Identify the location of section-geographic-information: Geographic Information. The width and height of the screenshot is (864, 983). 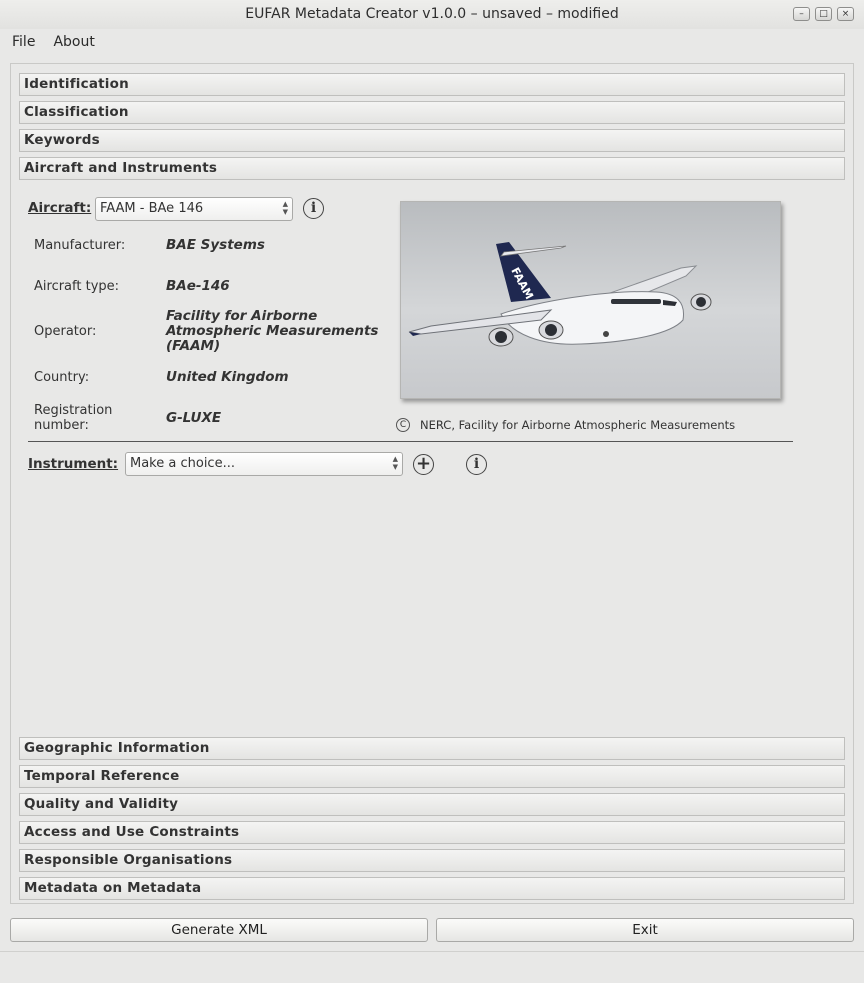
(432, 748).